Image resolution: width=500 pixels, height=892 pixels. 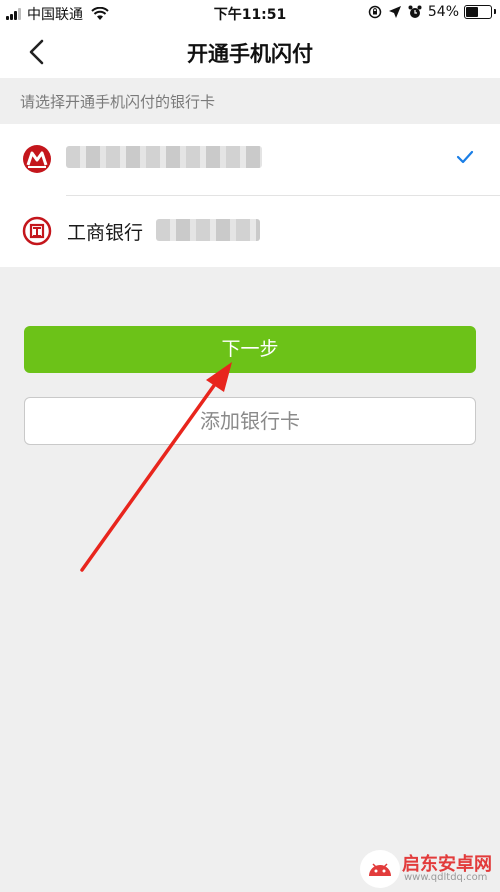 What do you see at coordinates (37, 159) in the screenshot?
I see `cmb-bank-logo-icon` at bounding box center [37, 159].